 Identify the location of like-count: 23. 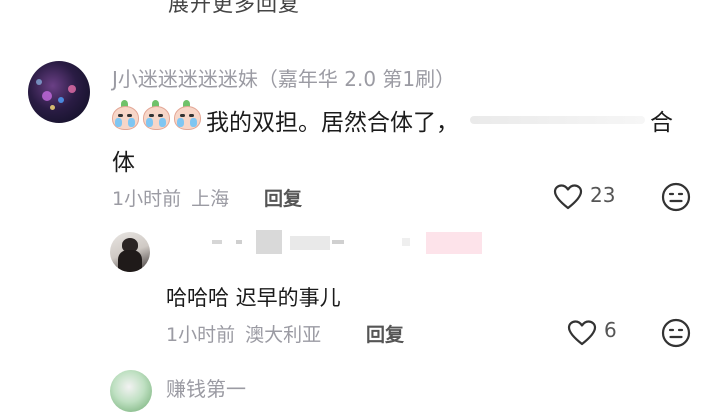
(603, 195).